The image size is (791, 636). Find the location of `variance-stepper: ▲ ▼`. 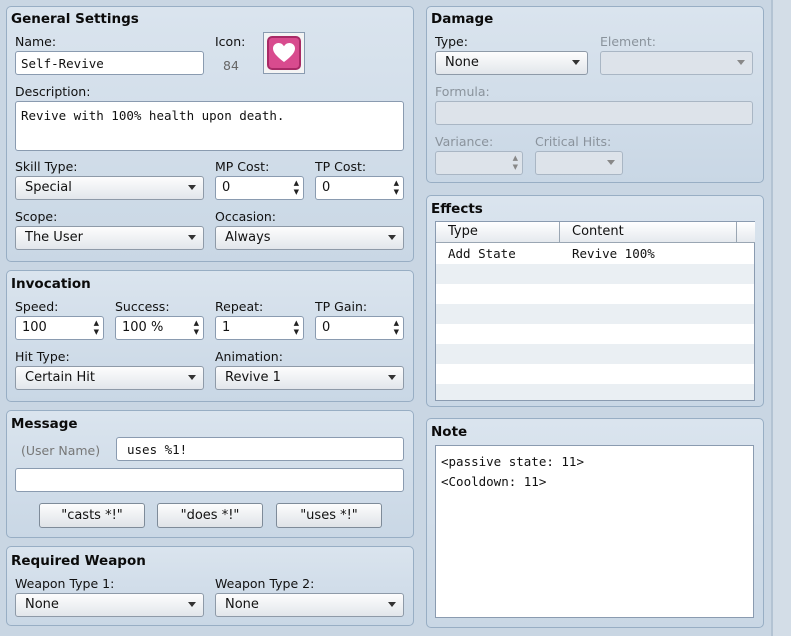

variance-stepper: ▲ ▼ is located at coordinates (479, 163).